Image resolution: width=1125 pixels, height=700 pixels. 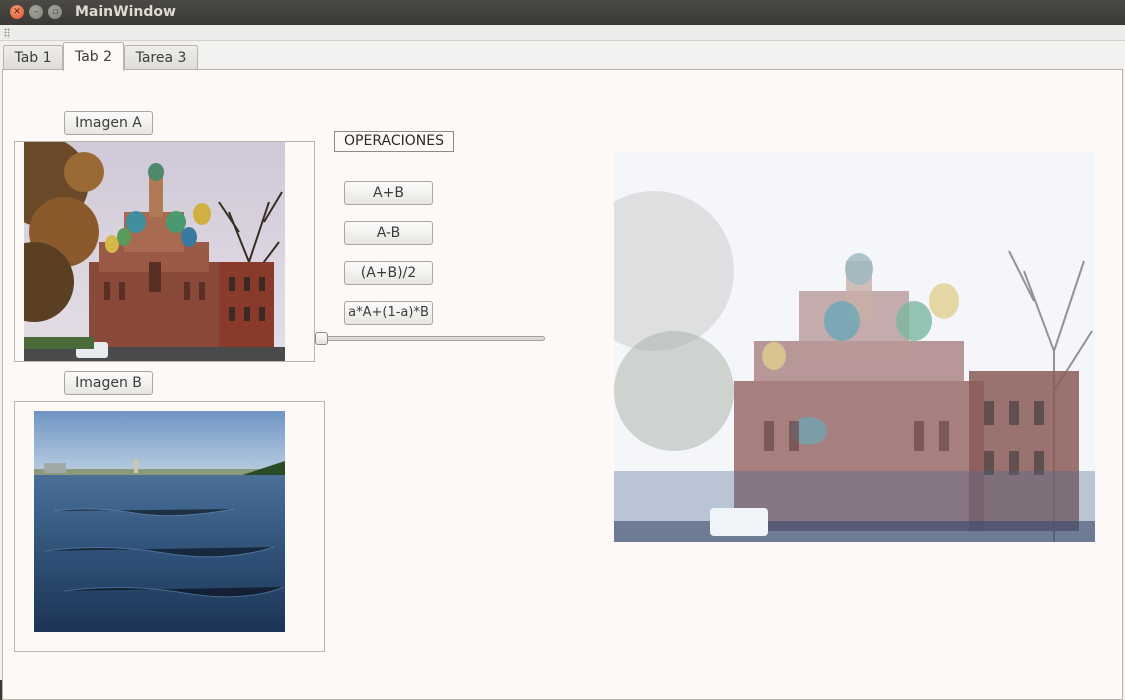 I want to click on image-a-cathedral, so click(x=154, y=251).